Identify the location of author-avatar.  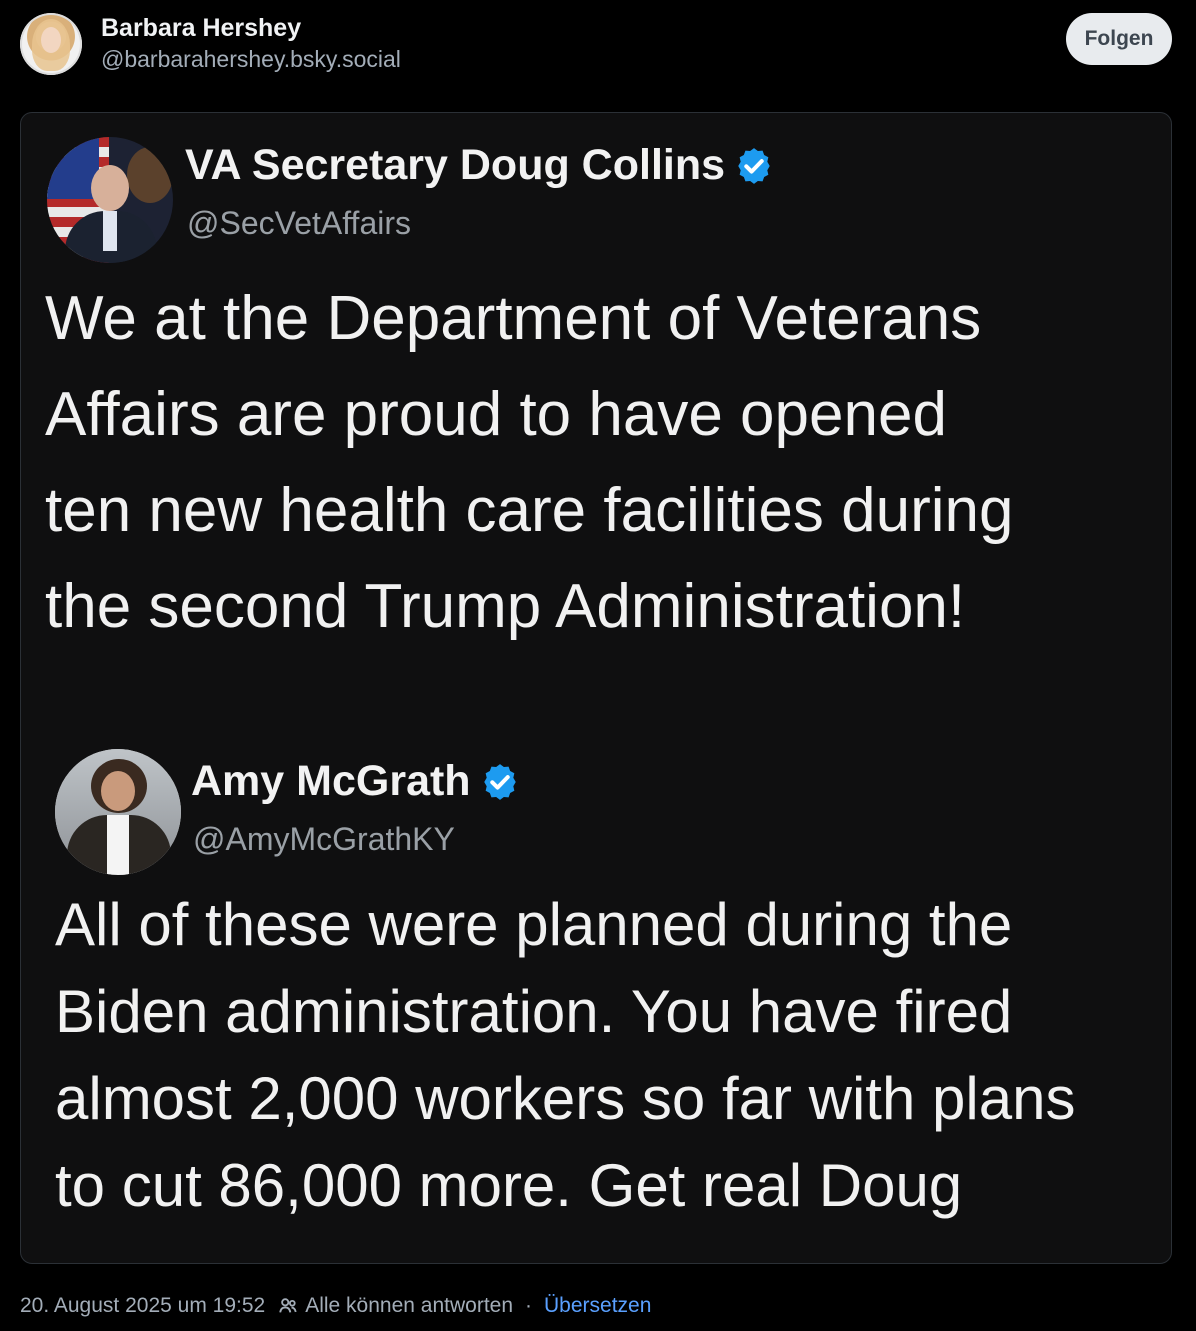
(51, 44).